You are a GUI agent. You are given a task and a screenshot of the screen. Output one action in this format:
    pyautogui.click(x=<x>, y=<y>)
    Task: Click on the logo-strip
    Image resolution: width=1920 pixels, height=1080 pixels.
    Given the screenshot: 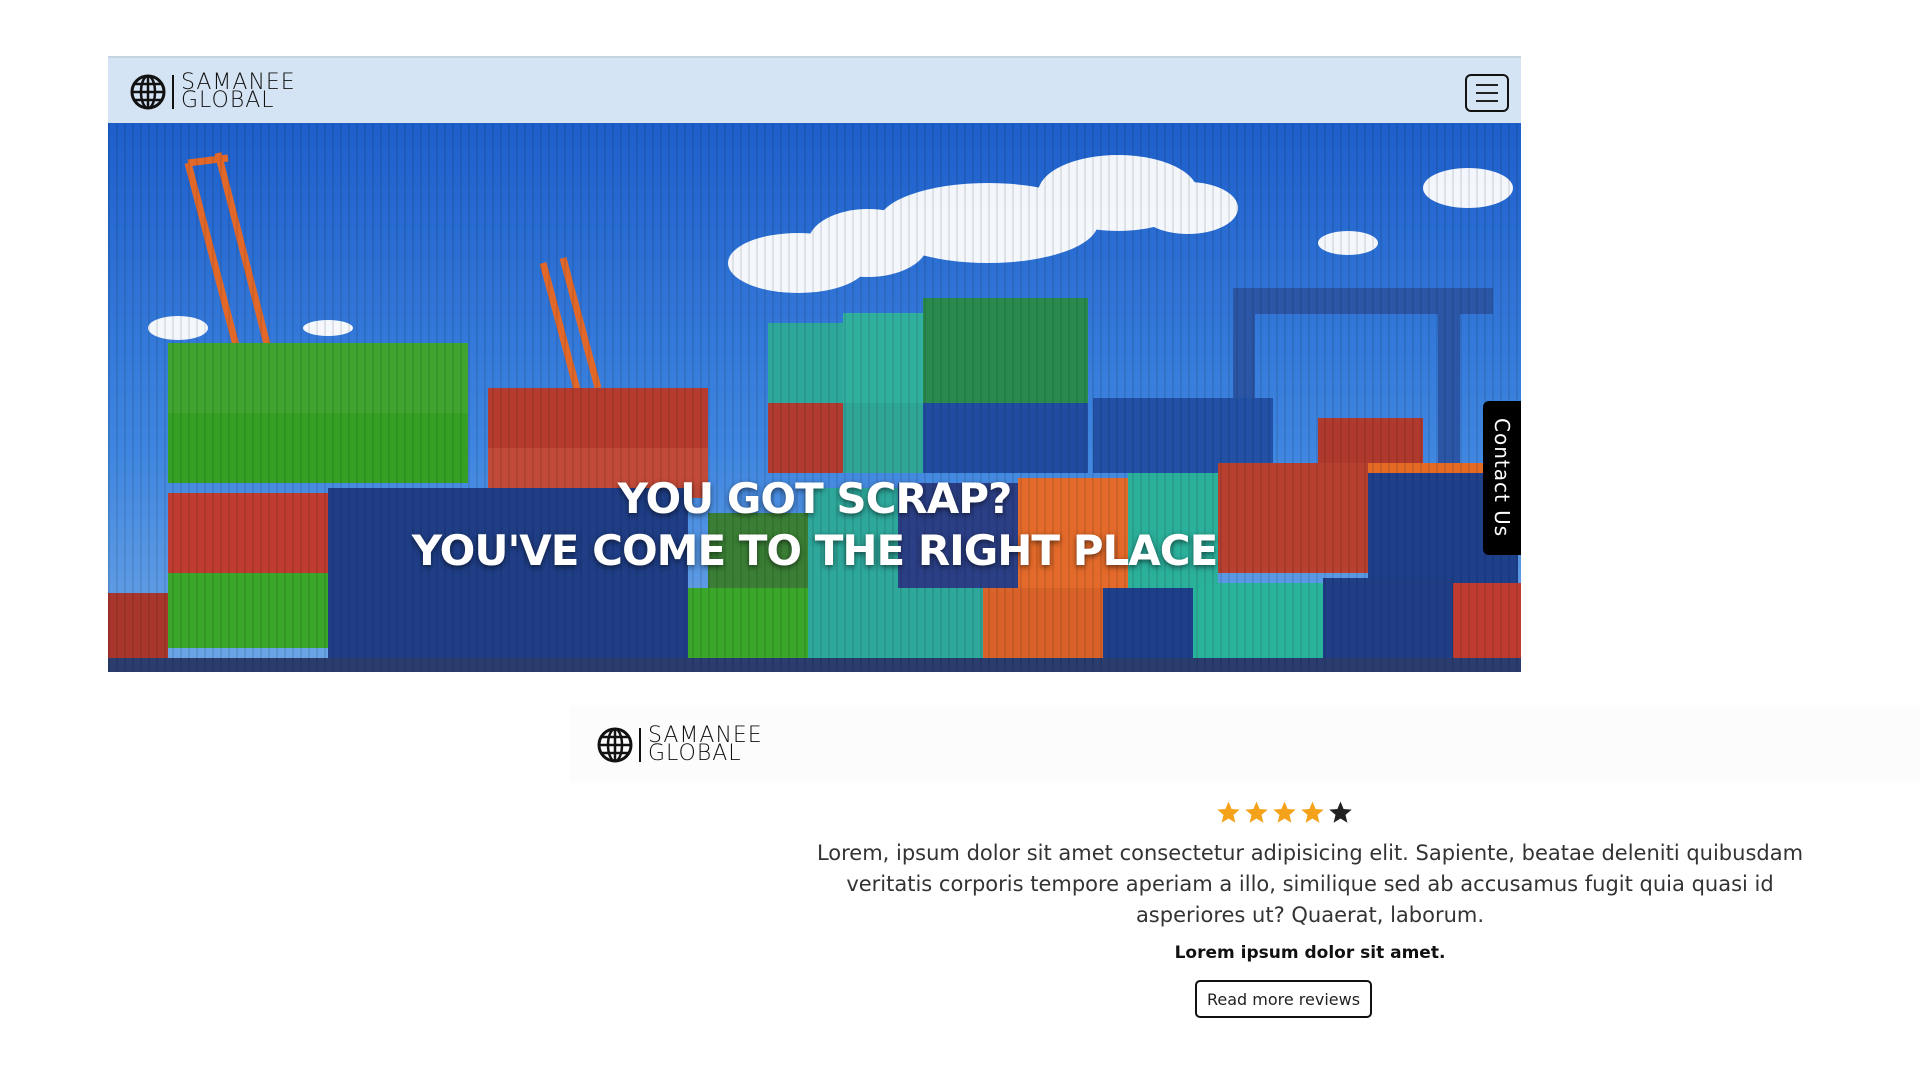 What is the action you would take?
    pyautogui.click(x=1245, y=744)
    